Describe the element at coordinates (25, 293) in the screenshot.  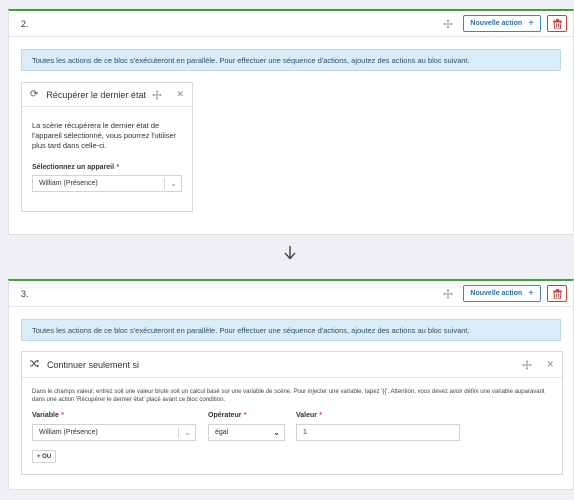
I see `block-number: 3.` at that location.